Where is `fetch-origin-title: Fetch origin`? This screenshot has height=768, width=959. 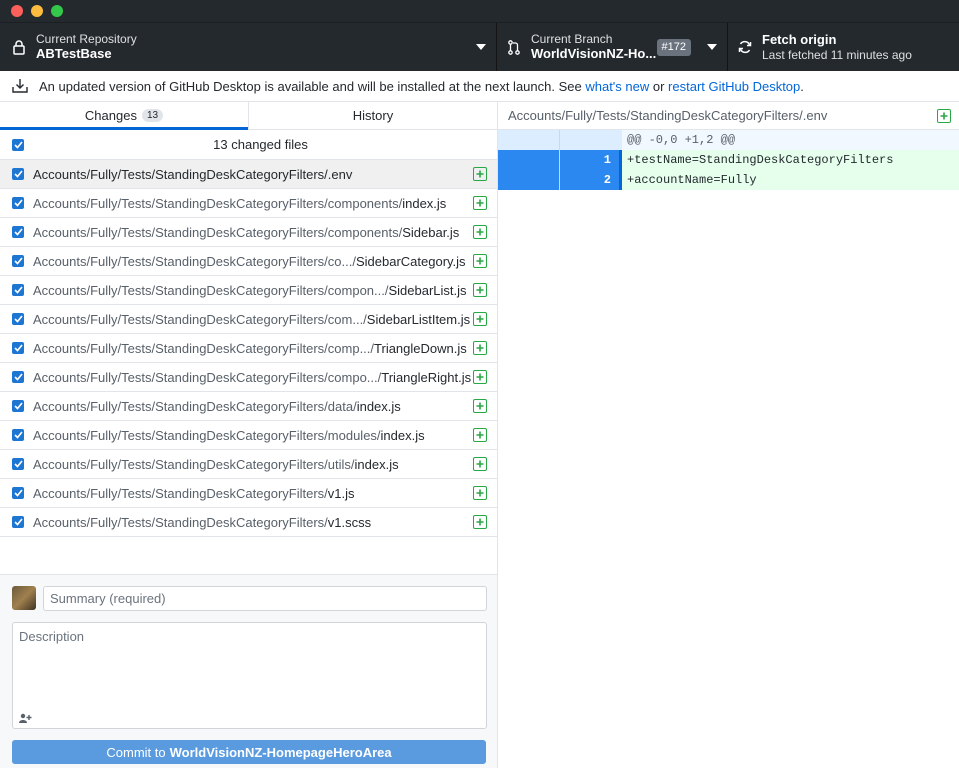
fetch-origin-title: Fetch origin is located at coordinates (799, 39).